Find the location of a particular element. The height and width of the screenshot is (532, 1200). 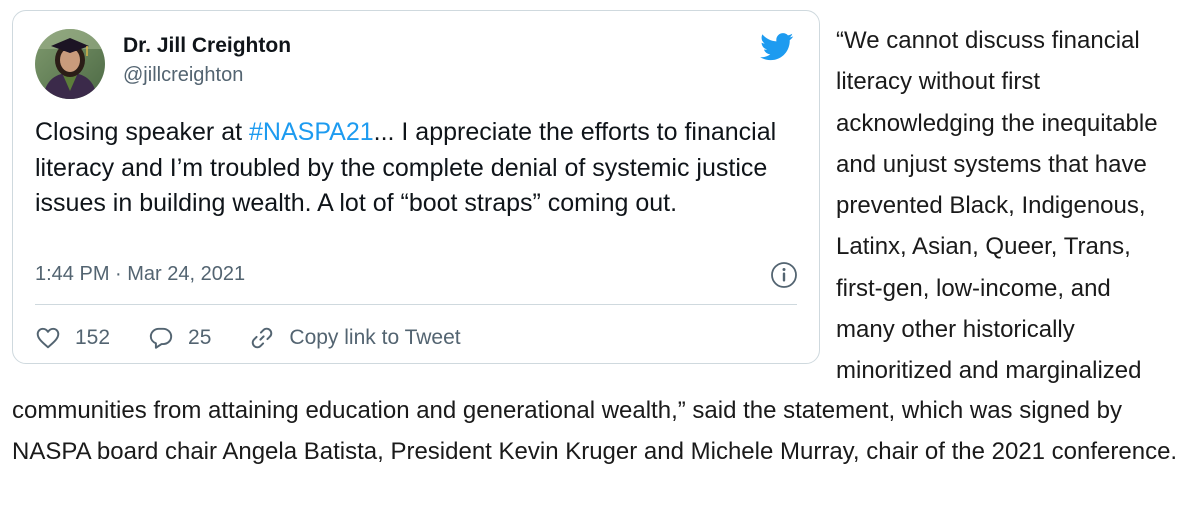

copy-link-label: Copy link to Tweet is located at coordinates (375, 337).